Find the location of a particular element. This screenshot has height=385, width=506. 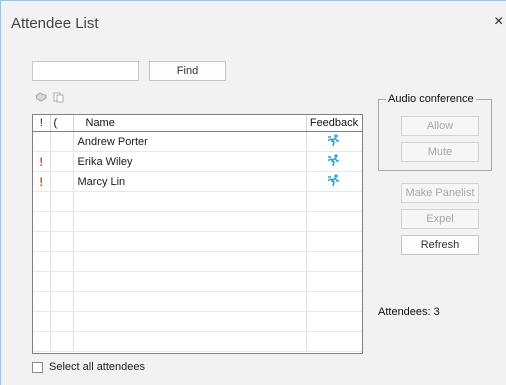

window-title: Attendee List is located at coordinates (55, 23).